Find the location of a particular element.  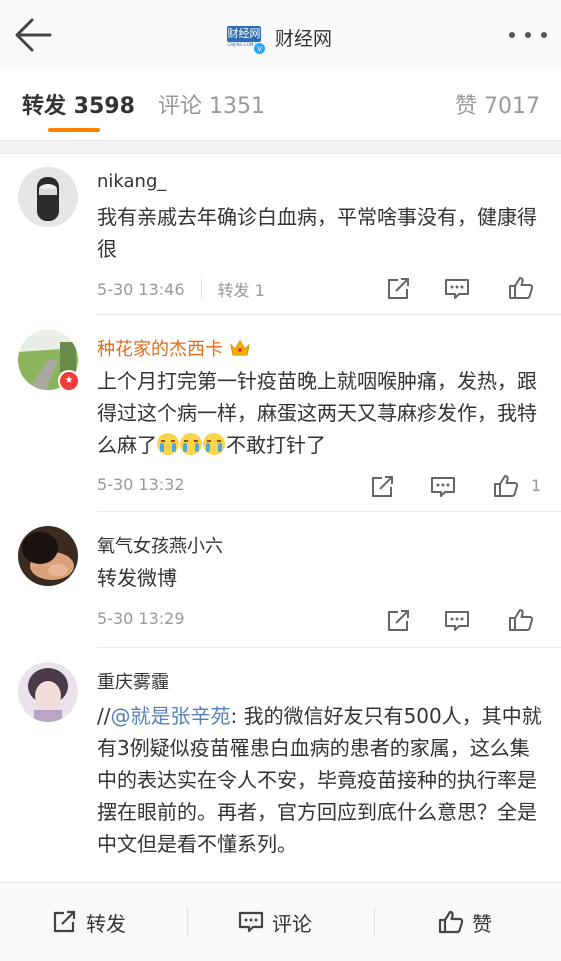

repost-text: 转发微博 is located at coordinates (137, 578).